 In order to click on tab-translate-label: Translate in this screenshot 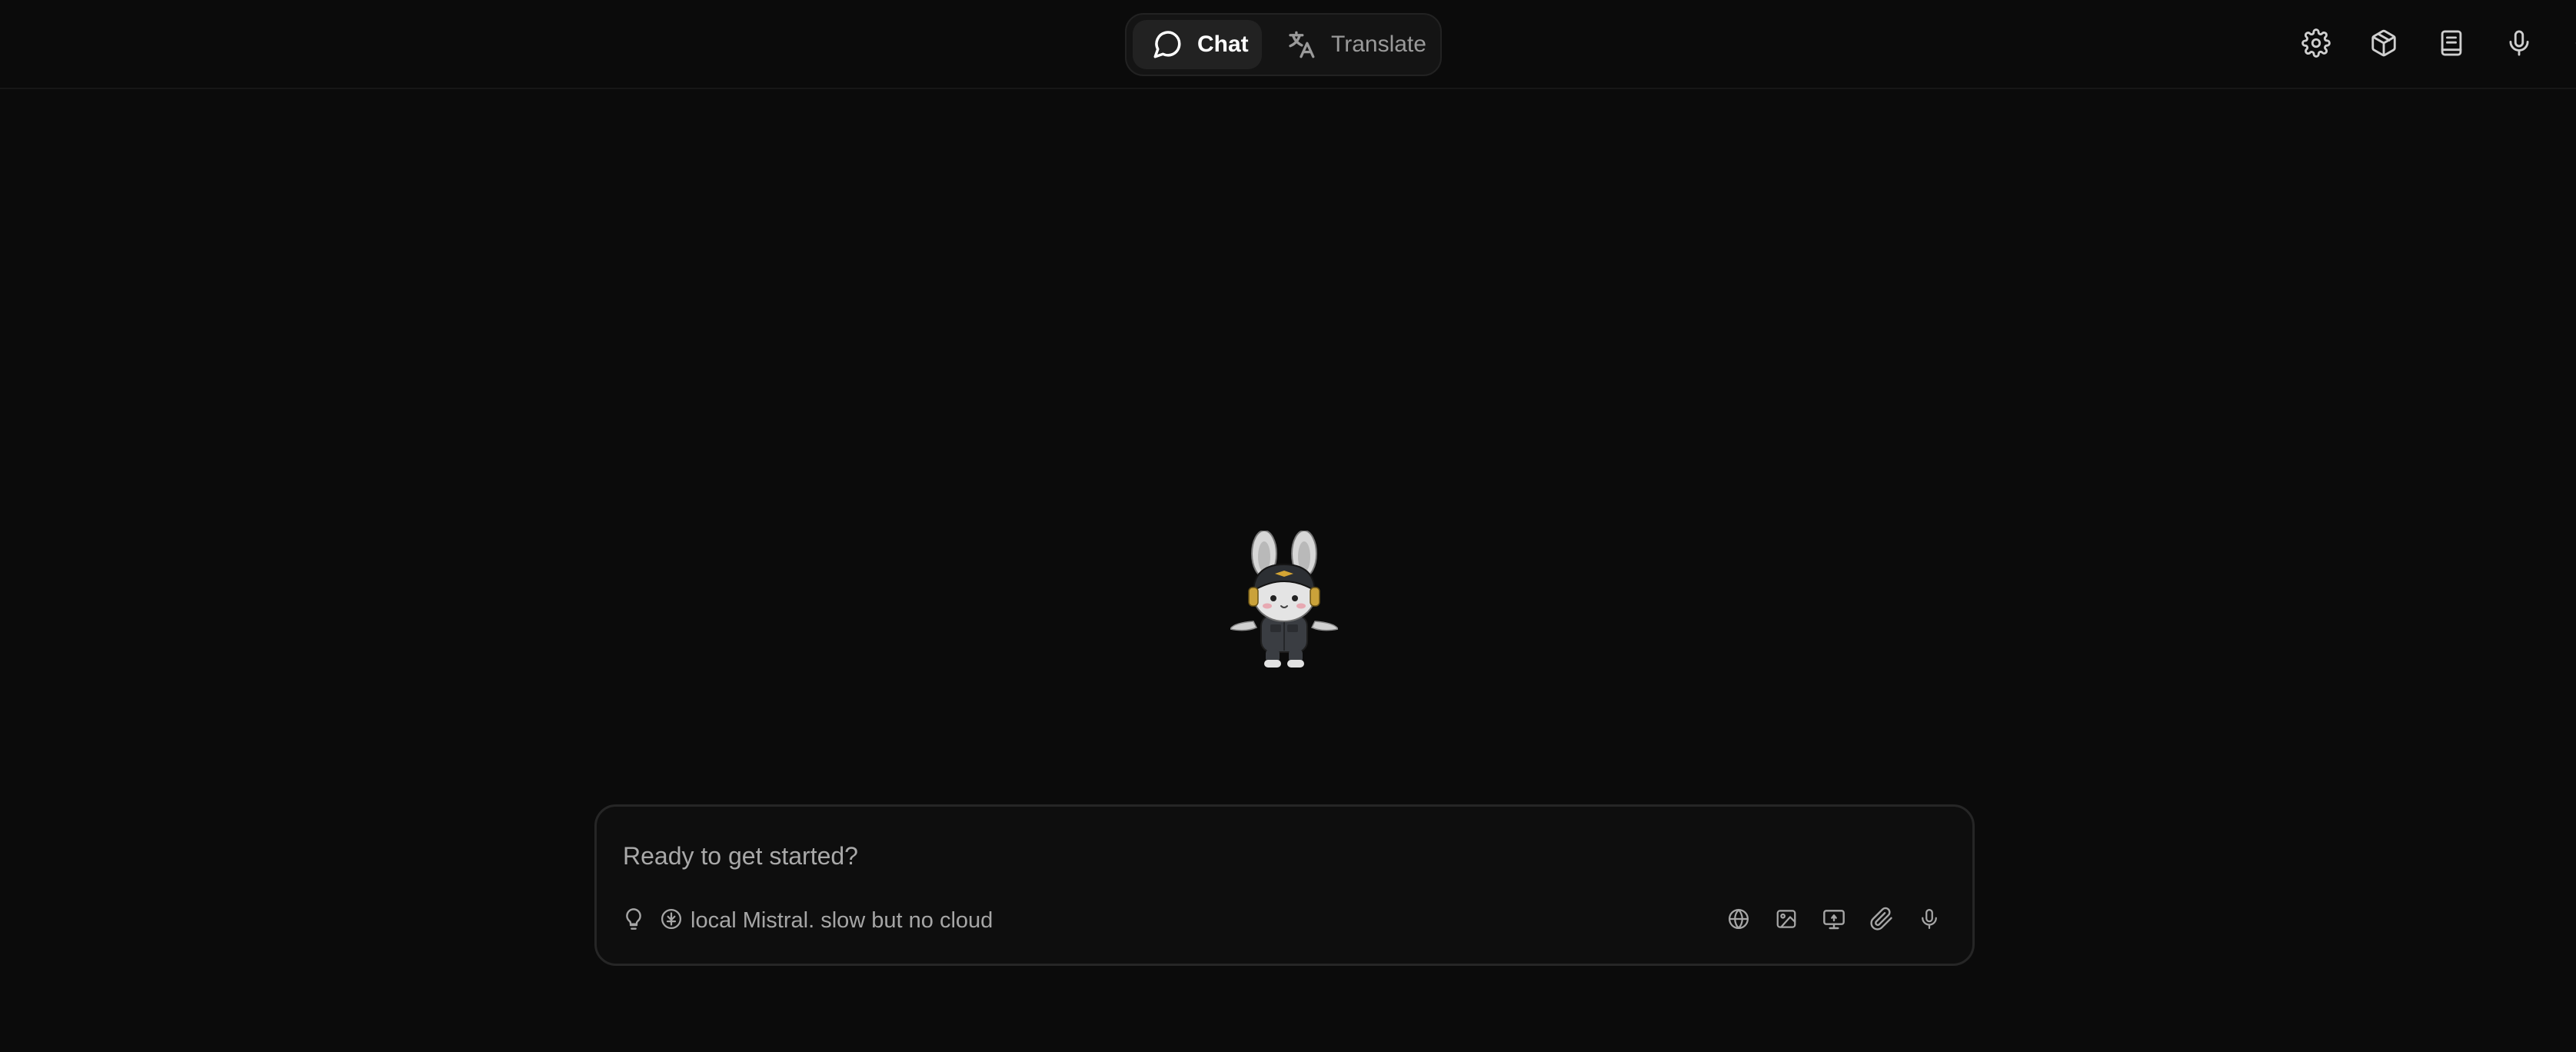, I will do `click(1378, 44)`.